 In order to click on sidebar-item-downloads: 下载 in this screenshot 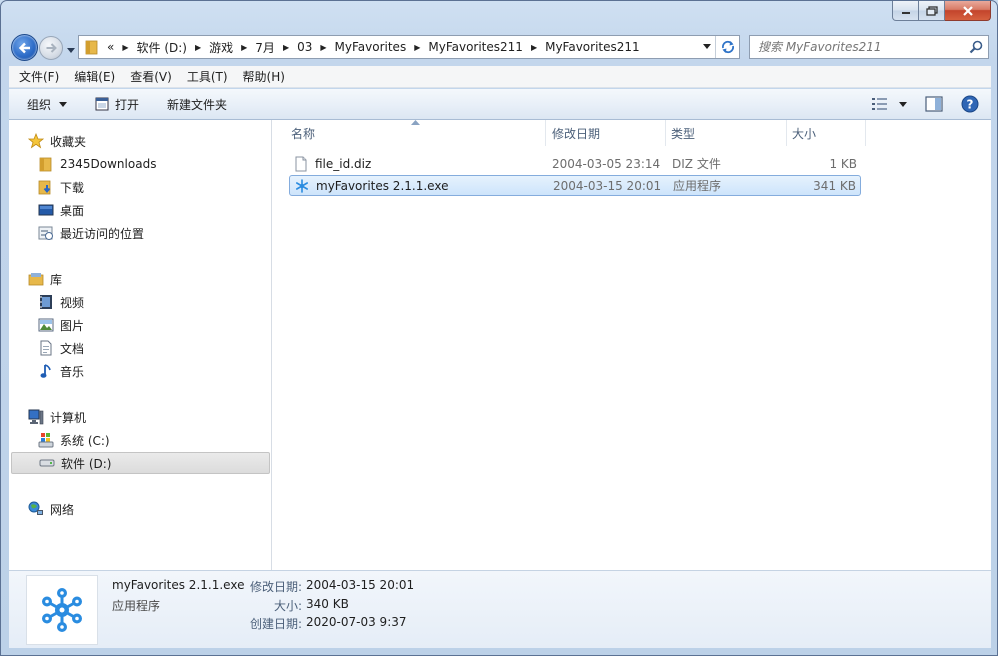, I will do `click(60, 187)`.